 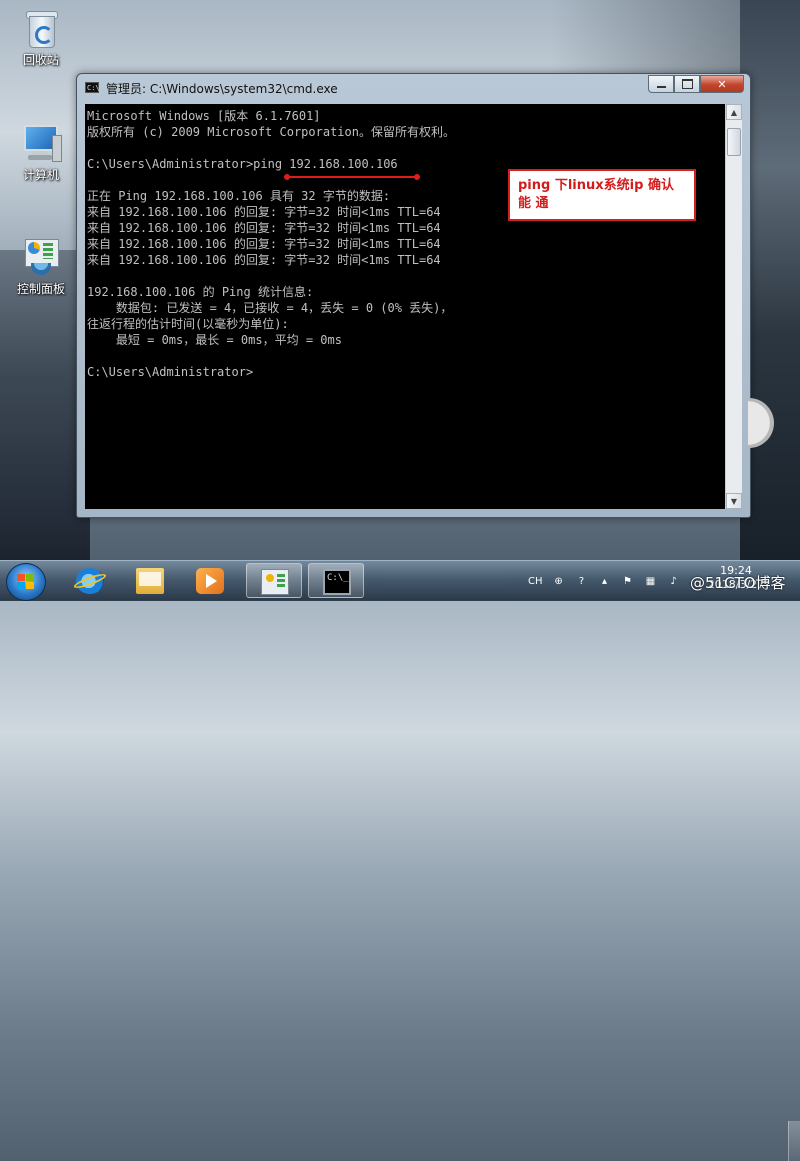 What do you see at coordinates (40, 60) in the screenshot?
I see `desktop-icon-label: 回收站` at bounding box center [40, 60].